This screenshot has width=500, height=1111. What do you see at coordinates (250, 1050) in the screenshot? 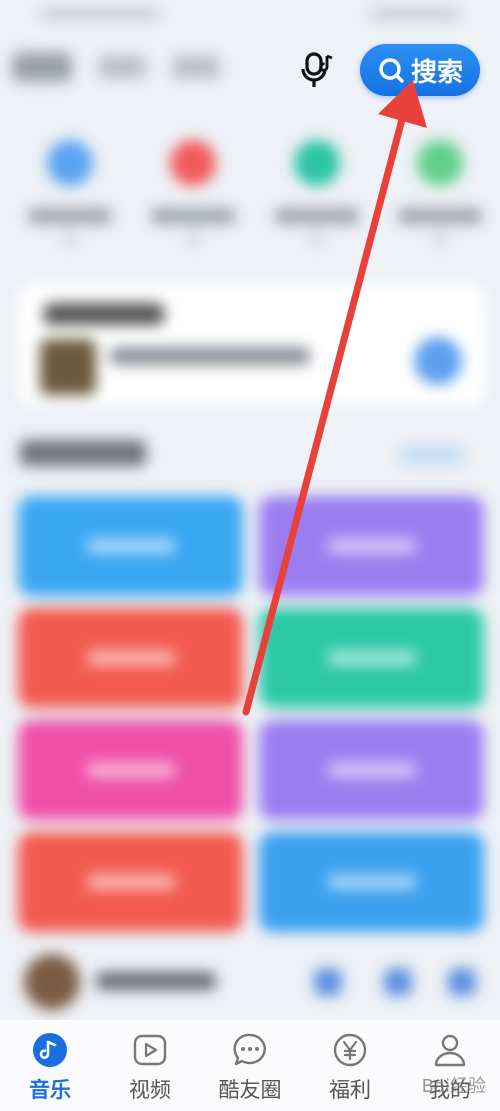
I see `chat-bubble-icon` at bounding box center [250, 1050].